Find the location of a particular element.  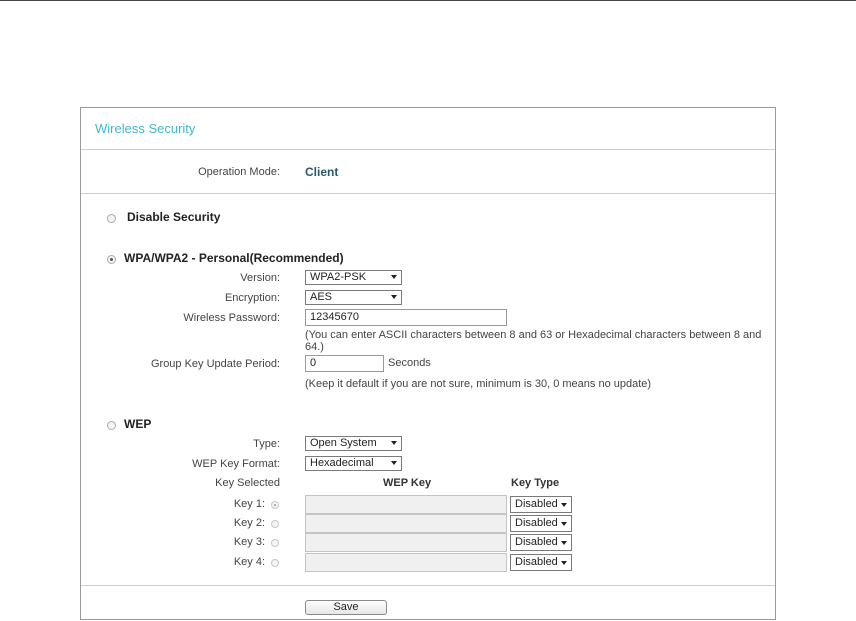

wep-type-select: Open System is located at coordinates (353, 443).